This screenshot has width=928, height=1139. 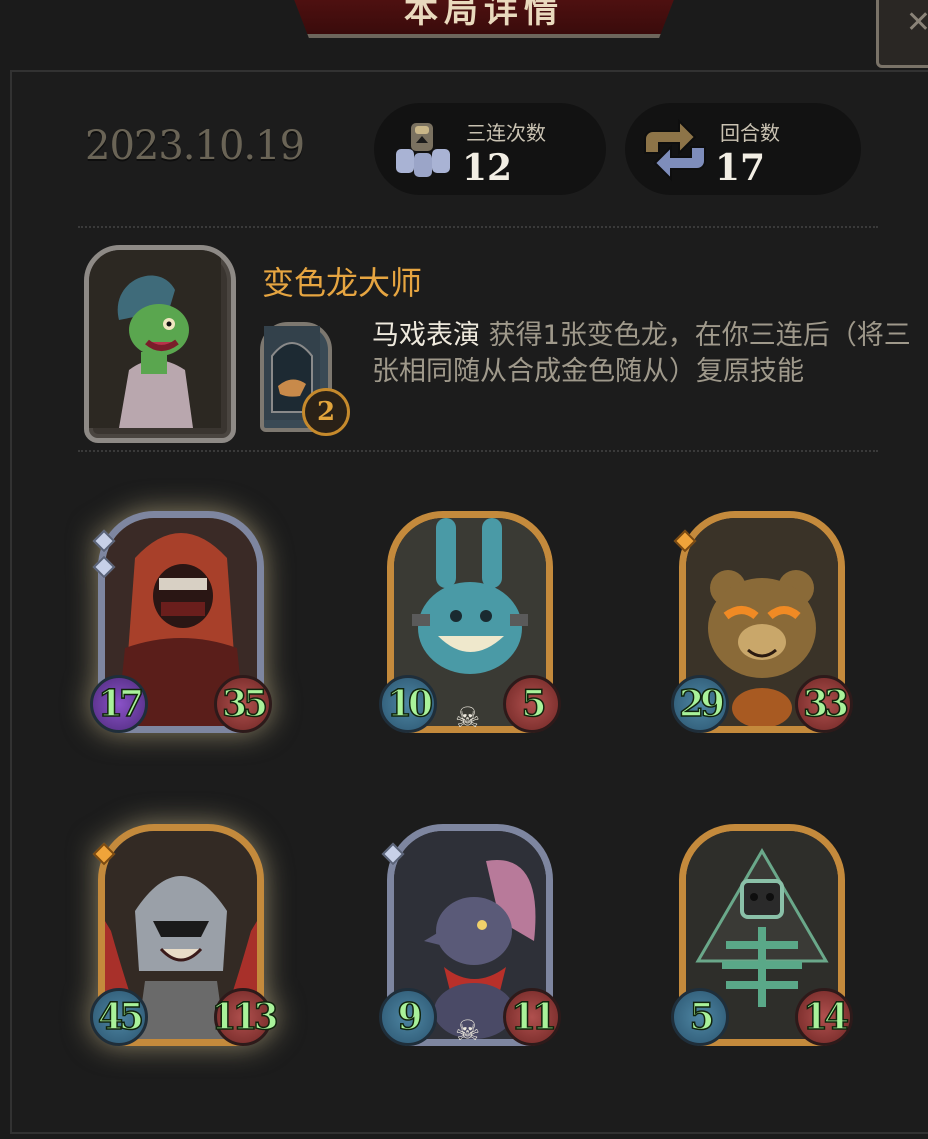 What do you see at coordinates (902, 34) in the screenshot?
I see `close-button: ✕` at bounding box center [902, 34].